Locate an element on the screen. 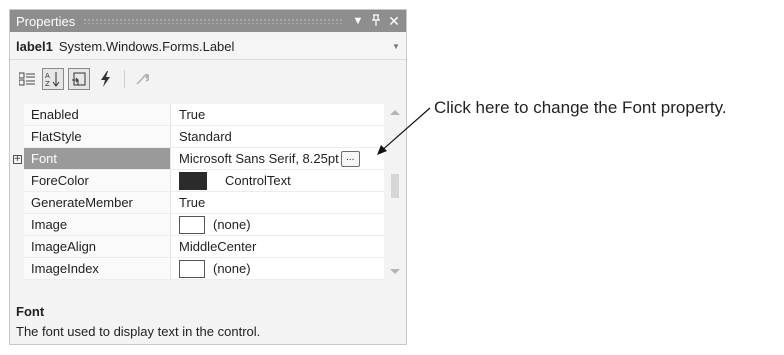 The height and width of the screenshot is (355, 784). callout-text: Click here to change the Font property. is located at coordinates (580, 107).